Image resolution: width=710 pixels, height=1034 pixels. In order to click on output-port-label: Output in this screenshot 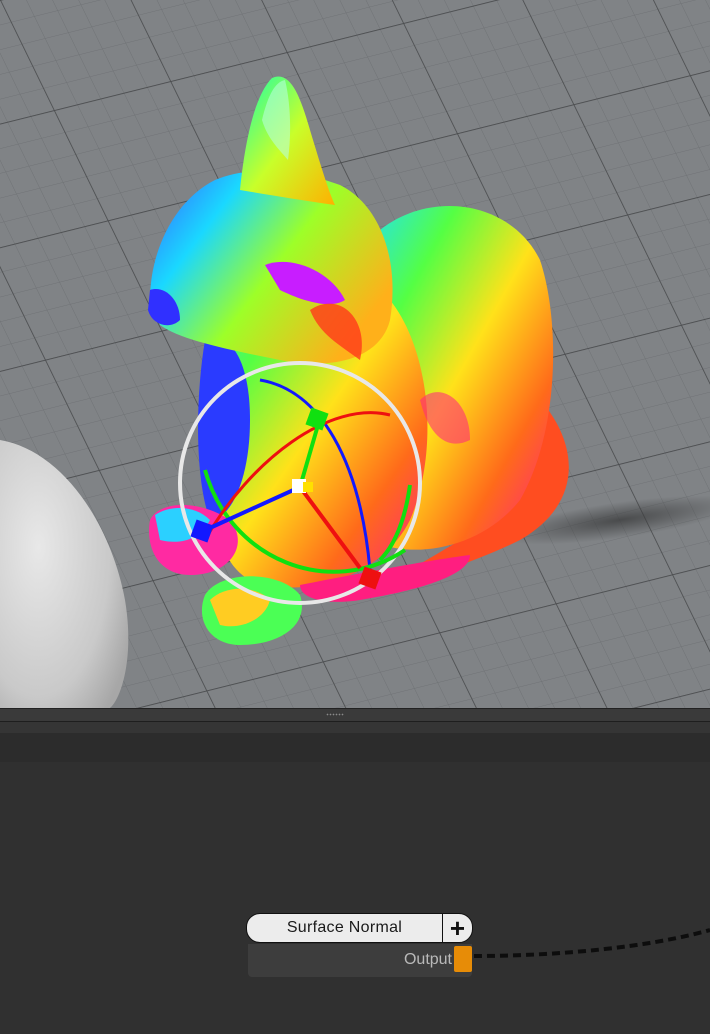, I will do `click(427, 959)`.